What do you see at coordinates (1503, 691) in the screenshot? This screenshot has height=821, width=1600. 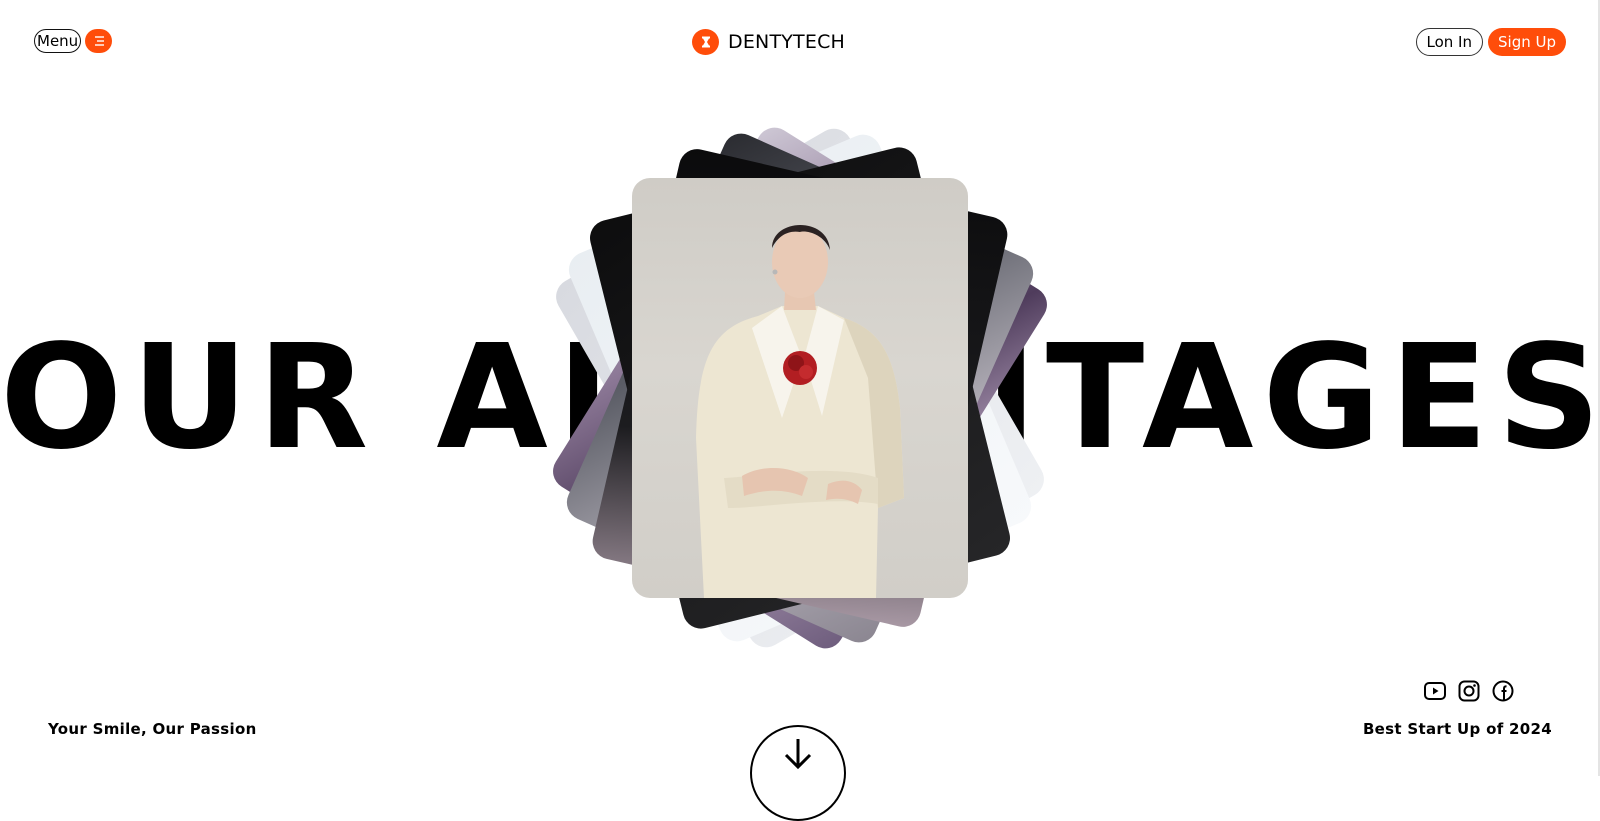 I see `facebook-icon` at bounding box center [1503, 691].